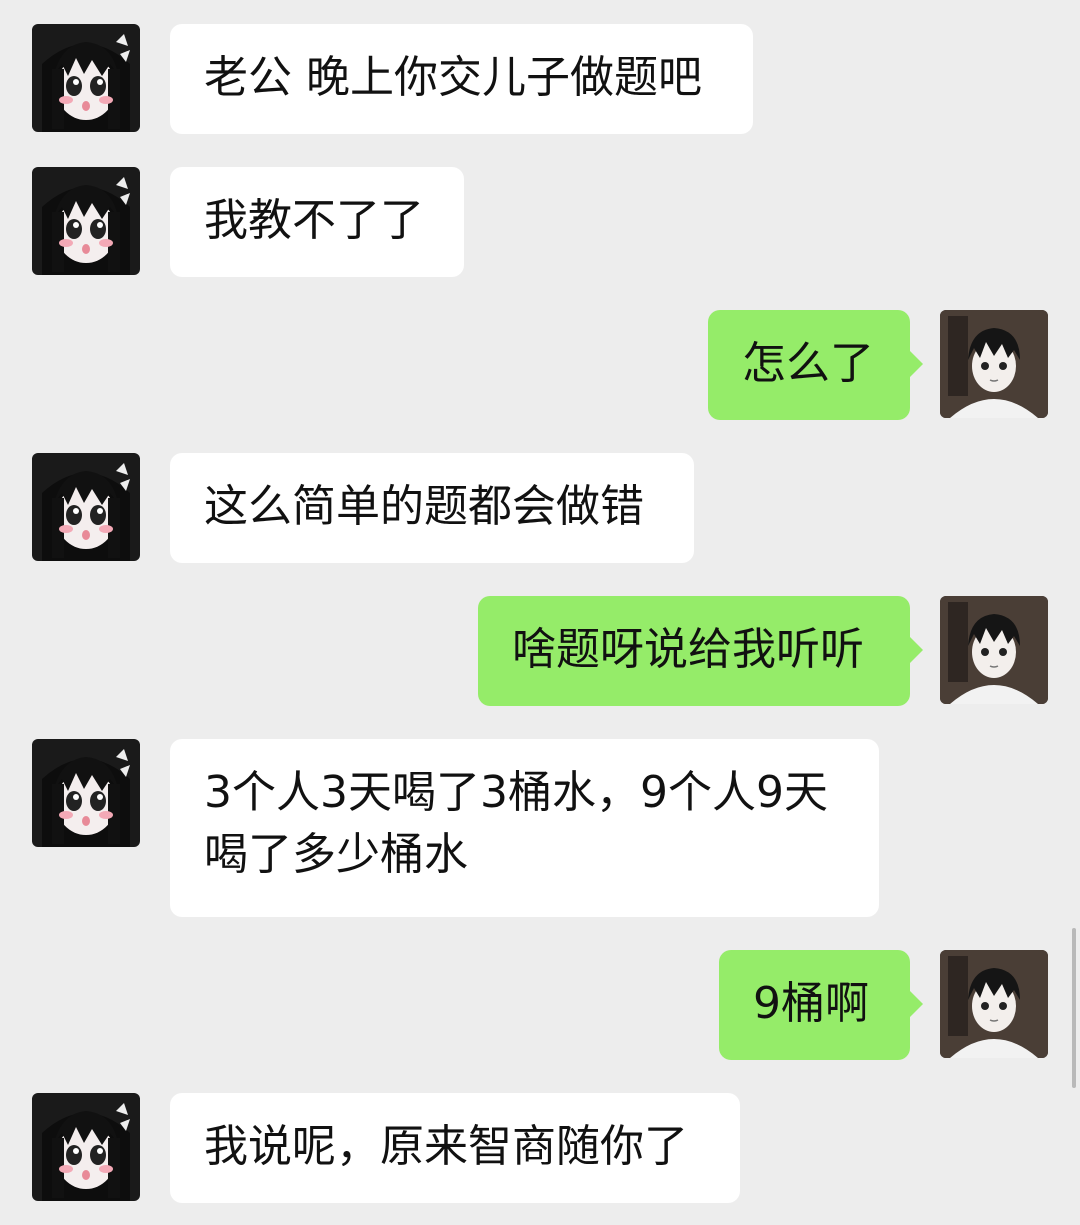  What do you see at coordinates (811, 1003) in the screenshot?
I see `message-text: 9桶啊` at bounding box center [811, 1003].